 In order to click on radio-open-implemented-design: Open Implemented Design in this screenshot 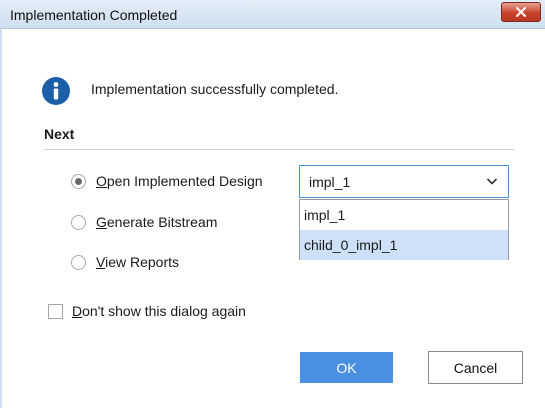, I will do `click(167, 181)`.